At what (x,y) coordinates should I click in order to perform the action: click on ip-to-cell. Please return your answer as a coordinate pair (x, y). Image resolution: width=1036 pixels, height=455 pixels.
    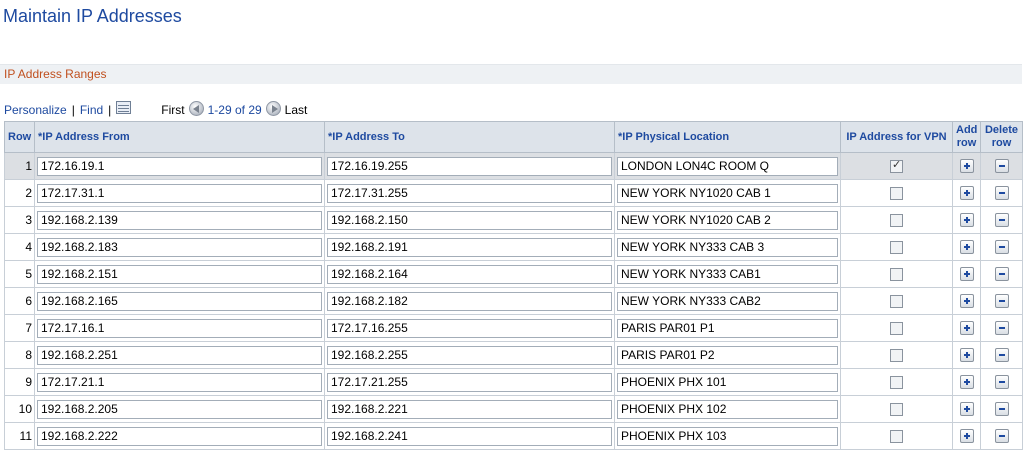
    Looking at the image, I should click on (469, 193).